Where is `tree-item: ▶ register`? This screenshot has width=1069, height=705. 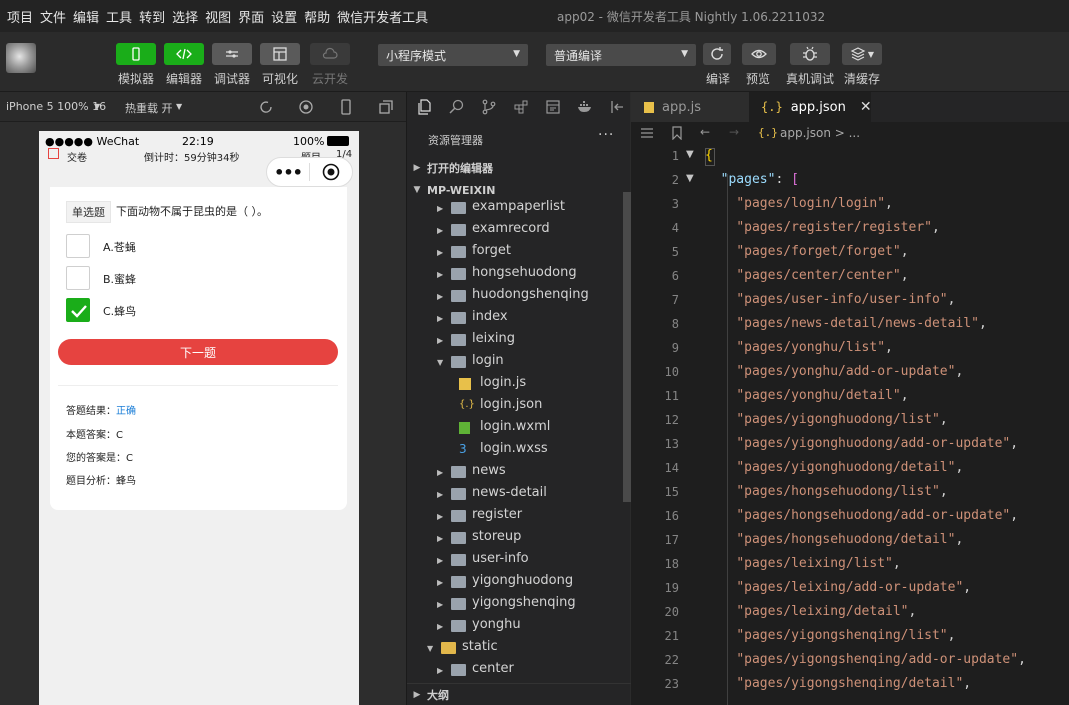 tree-item: ▶ register is located at coordinates (515, 516).